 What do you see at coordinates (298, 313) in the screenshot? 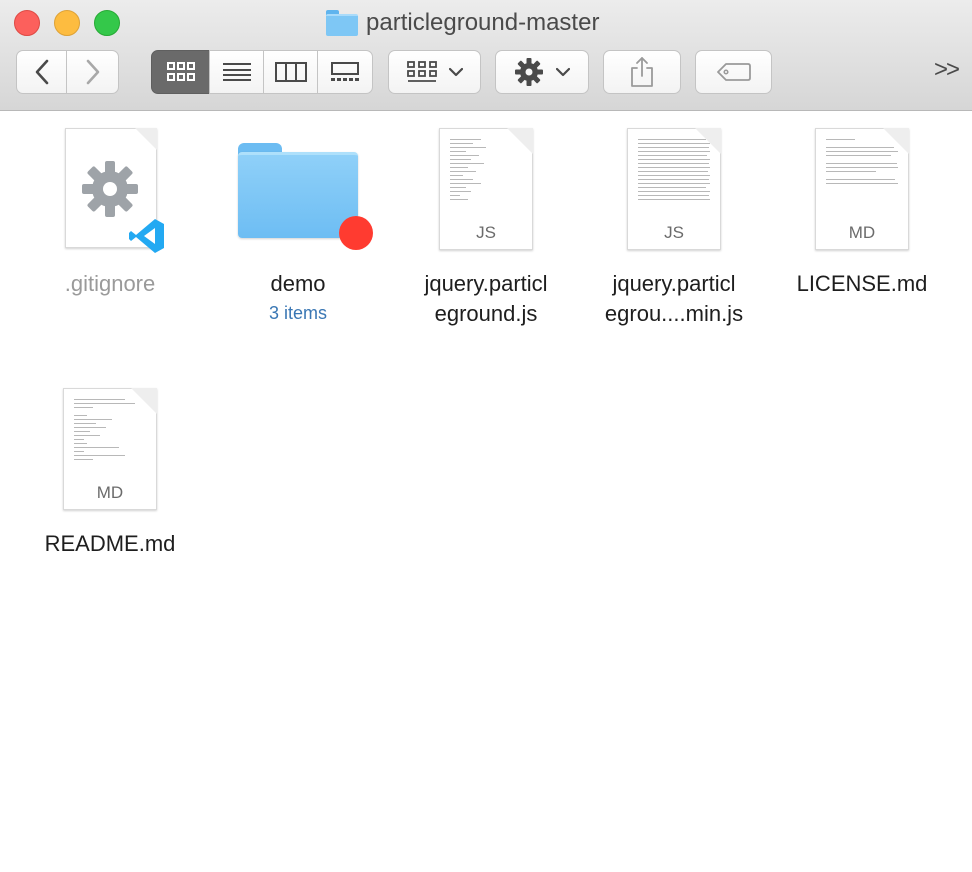
I see `item-count: 3 items` at bounding box center [298, 313].